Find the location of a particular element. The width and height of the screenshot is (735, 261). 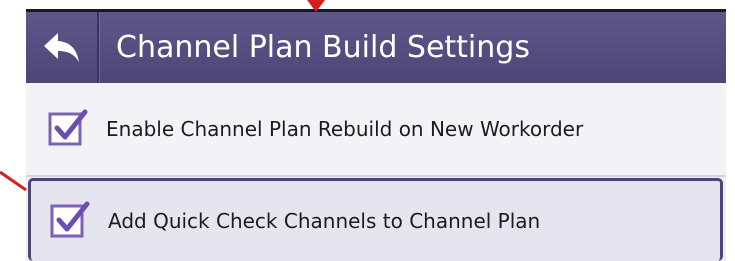

setting-label-add-quick-check: Add Quick Check Channels to Channel Plan is located at coordinates (324, 221).